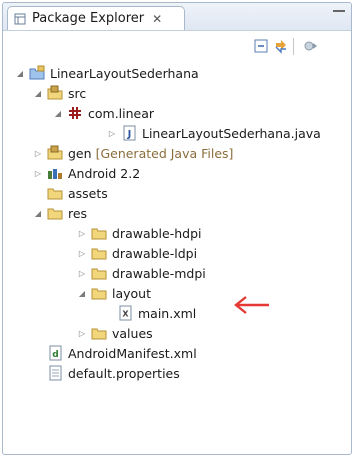 The image size is (354, 455). I want to click on tree-item-project: ◢ LinearLayoutSederhana, so click(107, 73).